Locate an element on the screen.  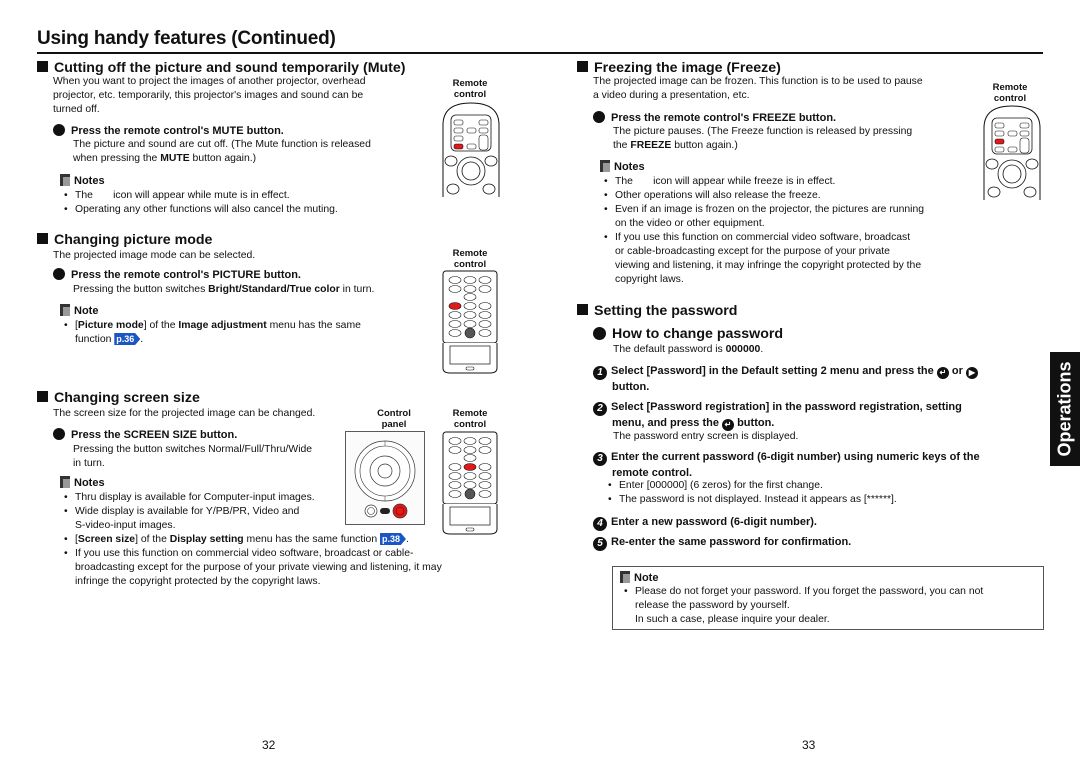
password-step-2-desc: The password entry screen is displayed. is located at coordinates (706, 436).